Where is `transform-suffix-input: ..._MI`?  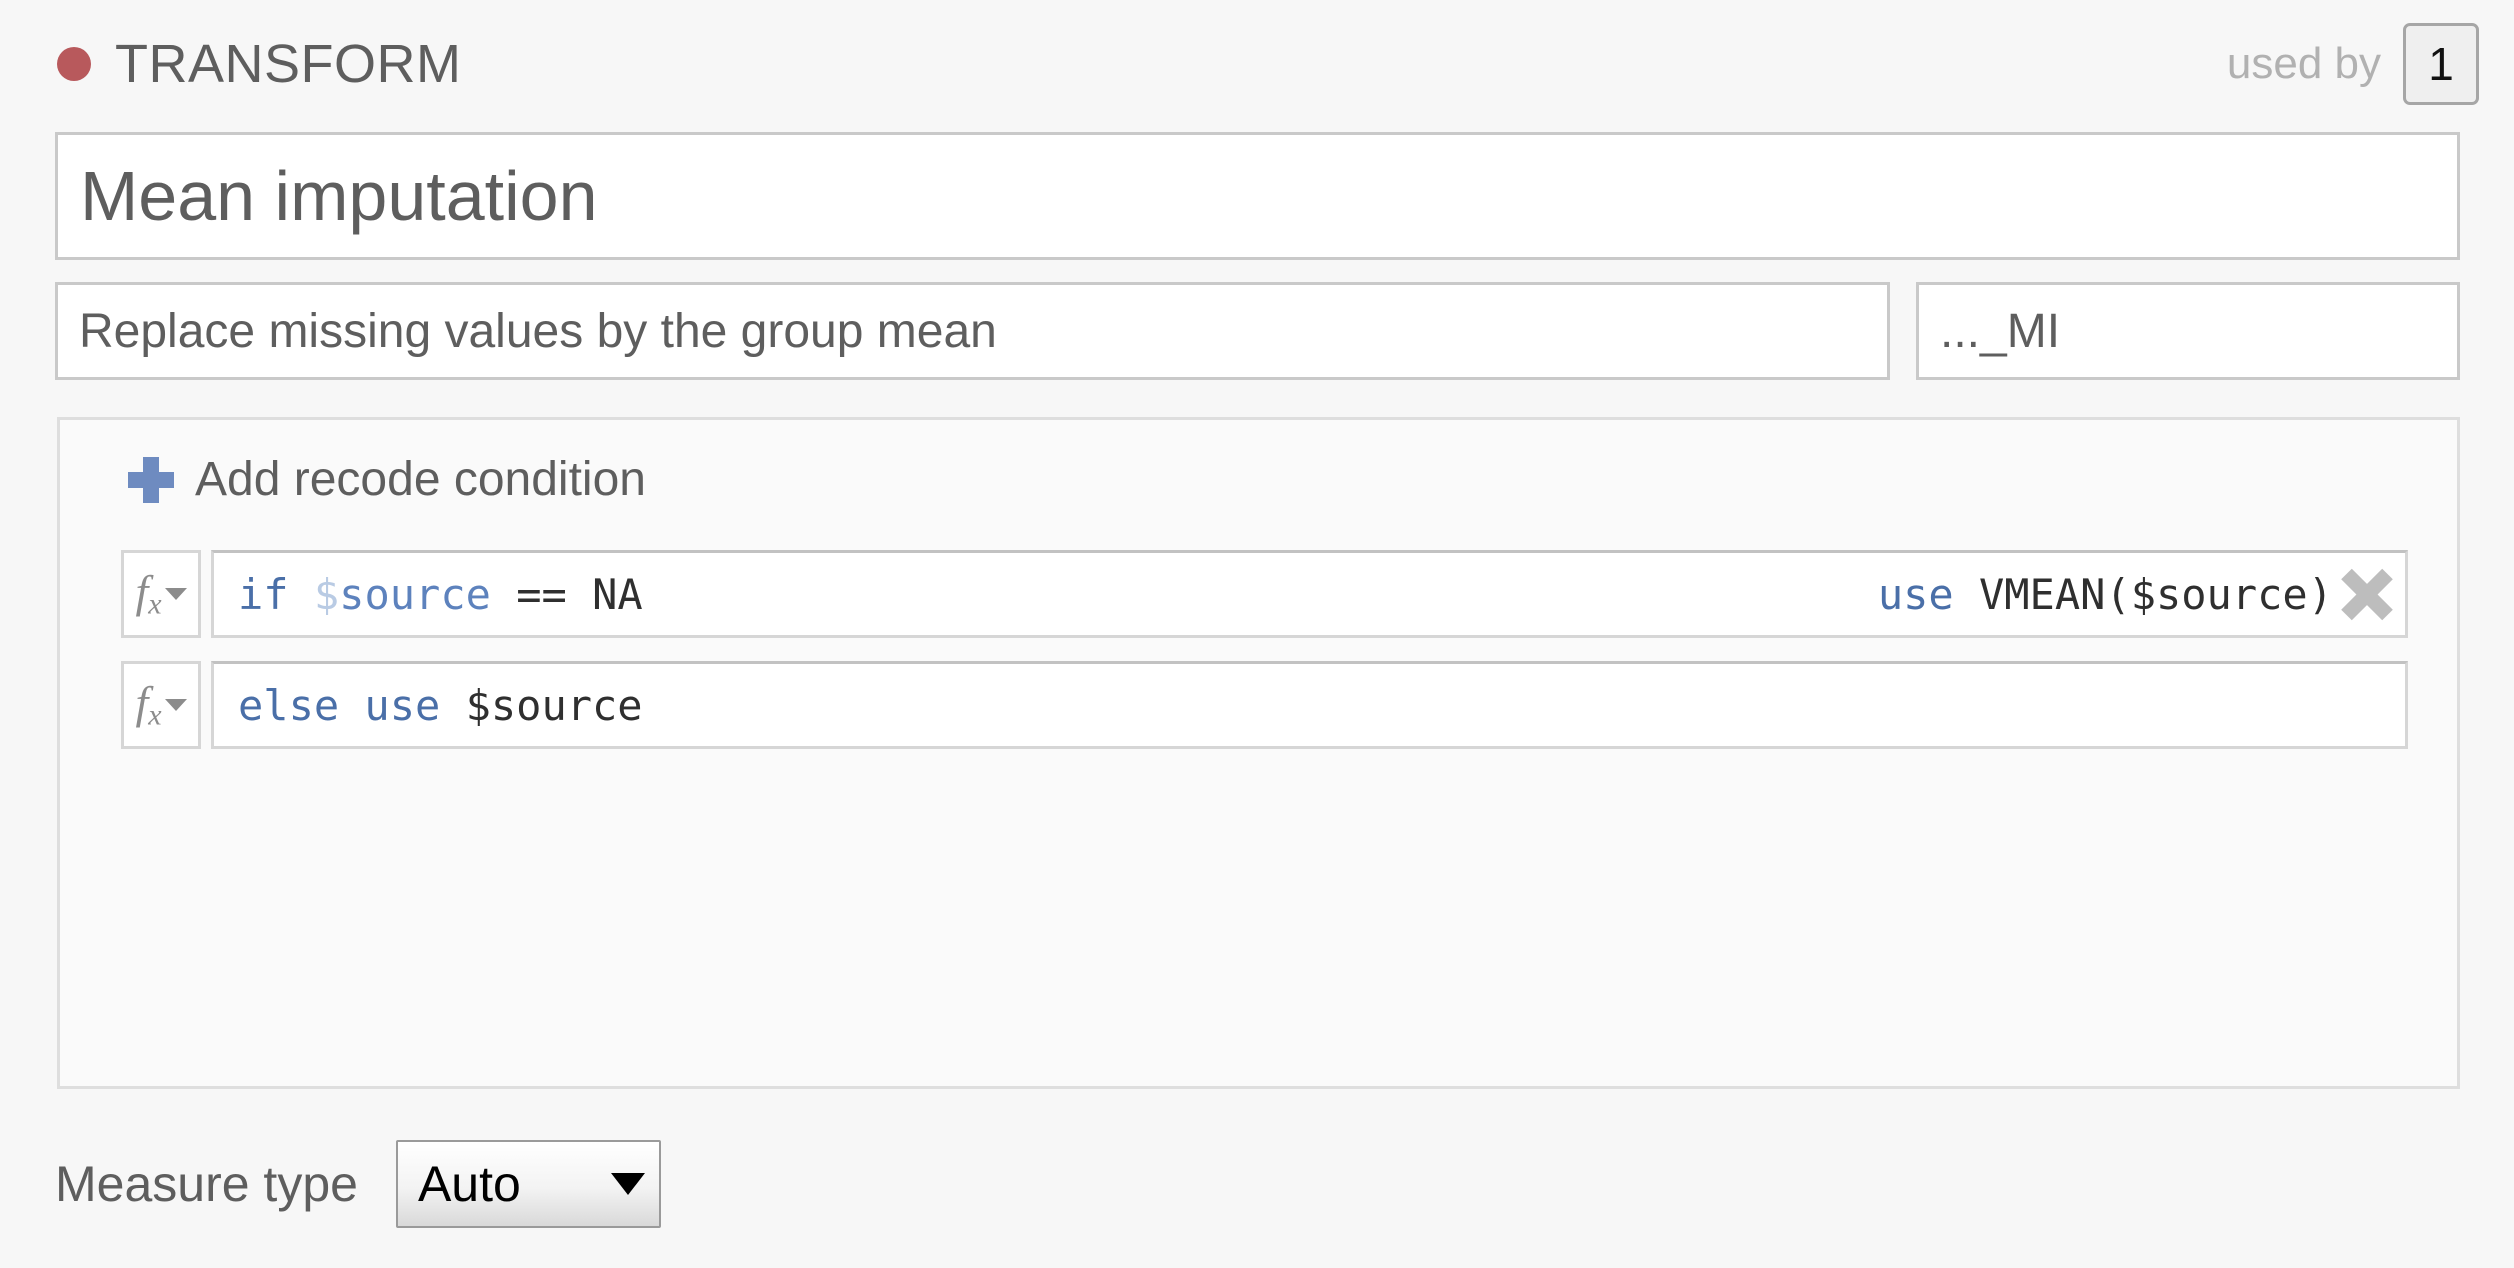
transform-suffix-input: ..._MI is located at coordinates (2188, 331).